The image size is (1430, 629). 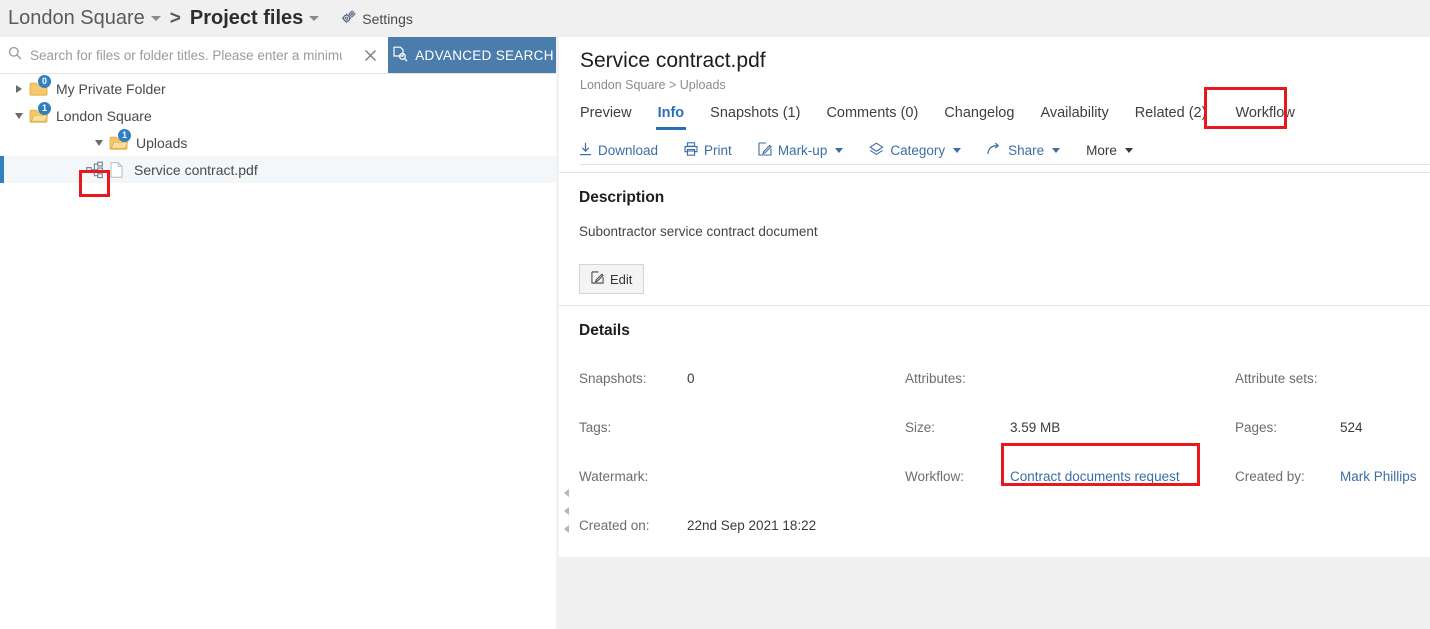 I want to click on created-by-link: Mark Phillips, so click(x=1380, y=476).